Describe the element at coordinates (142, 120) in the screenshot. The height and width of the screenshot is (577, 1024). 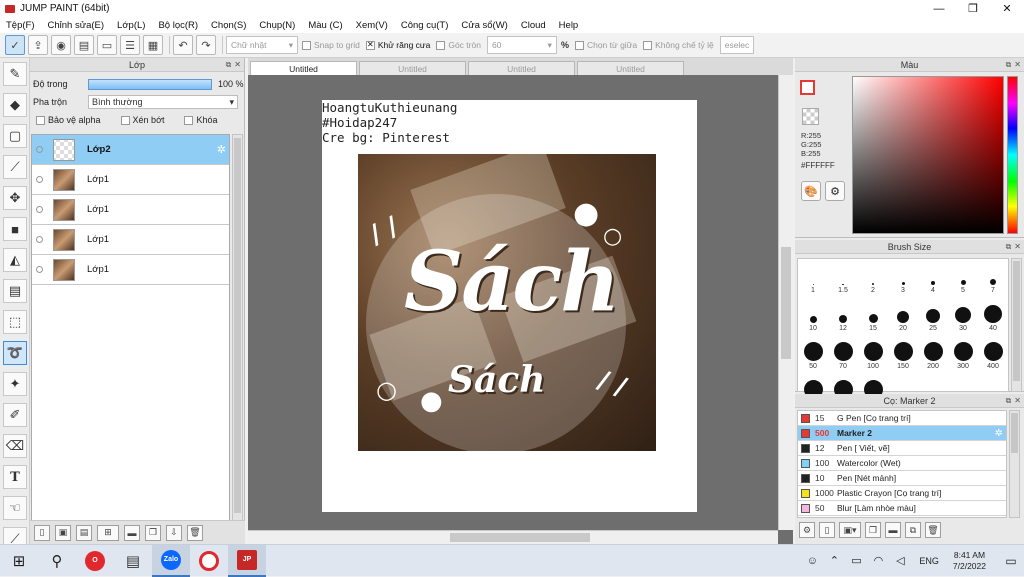
I see `clip-checkbox: Xén bớt` at that location.